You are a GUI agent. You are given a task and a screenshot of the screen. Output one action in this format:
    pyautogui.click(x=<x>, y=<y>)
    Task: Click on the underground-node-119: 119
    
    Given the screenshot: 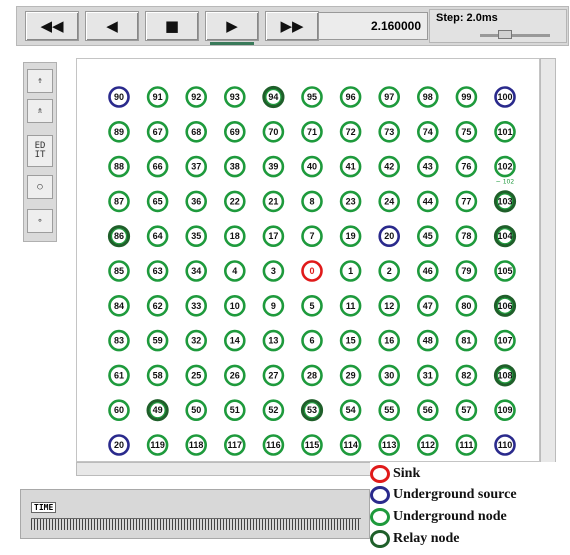 What is the action you would take?
    pyautogui.click(x=157, y=445)
    